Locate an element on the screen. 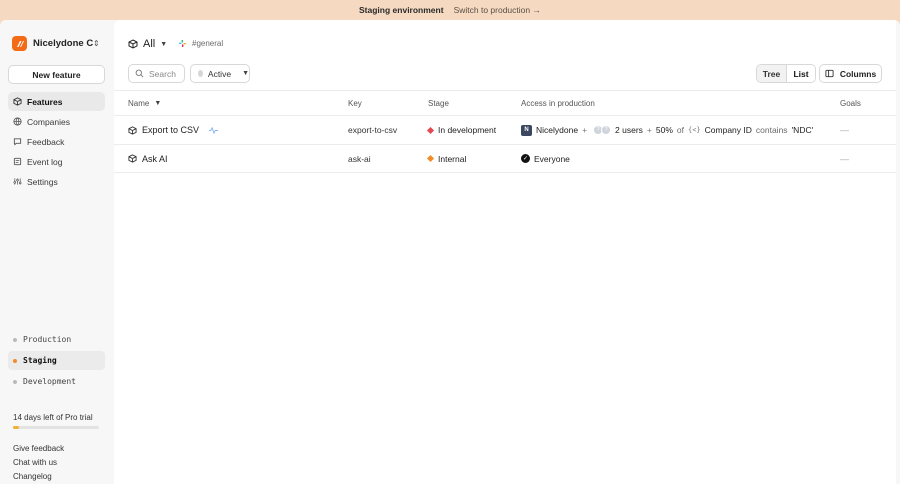 The image size is (900, 484). filter-label: Active is located at coordinates (219, 73).